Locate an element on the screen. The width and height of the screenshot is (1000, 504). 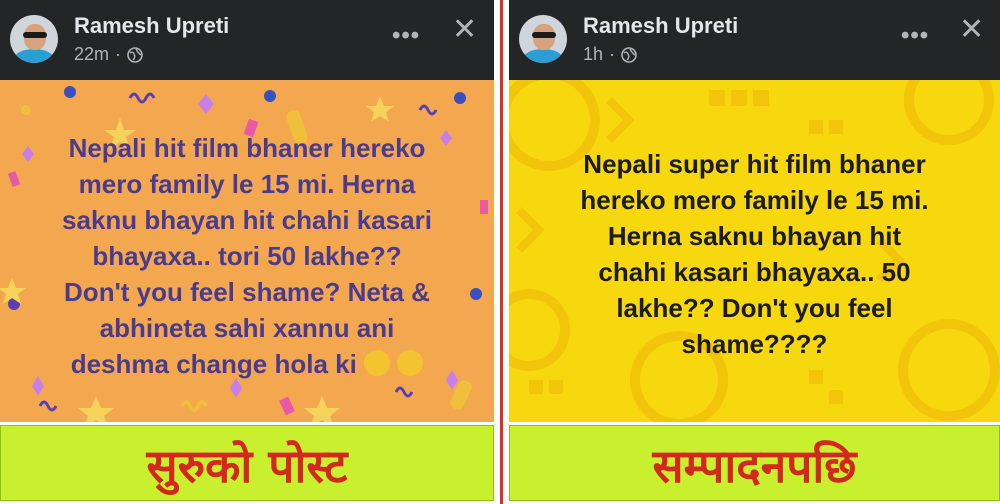
post-line: hereko mero family le 15 mi. is located at coordinates (754, 200).